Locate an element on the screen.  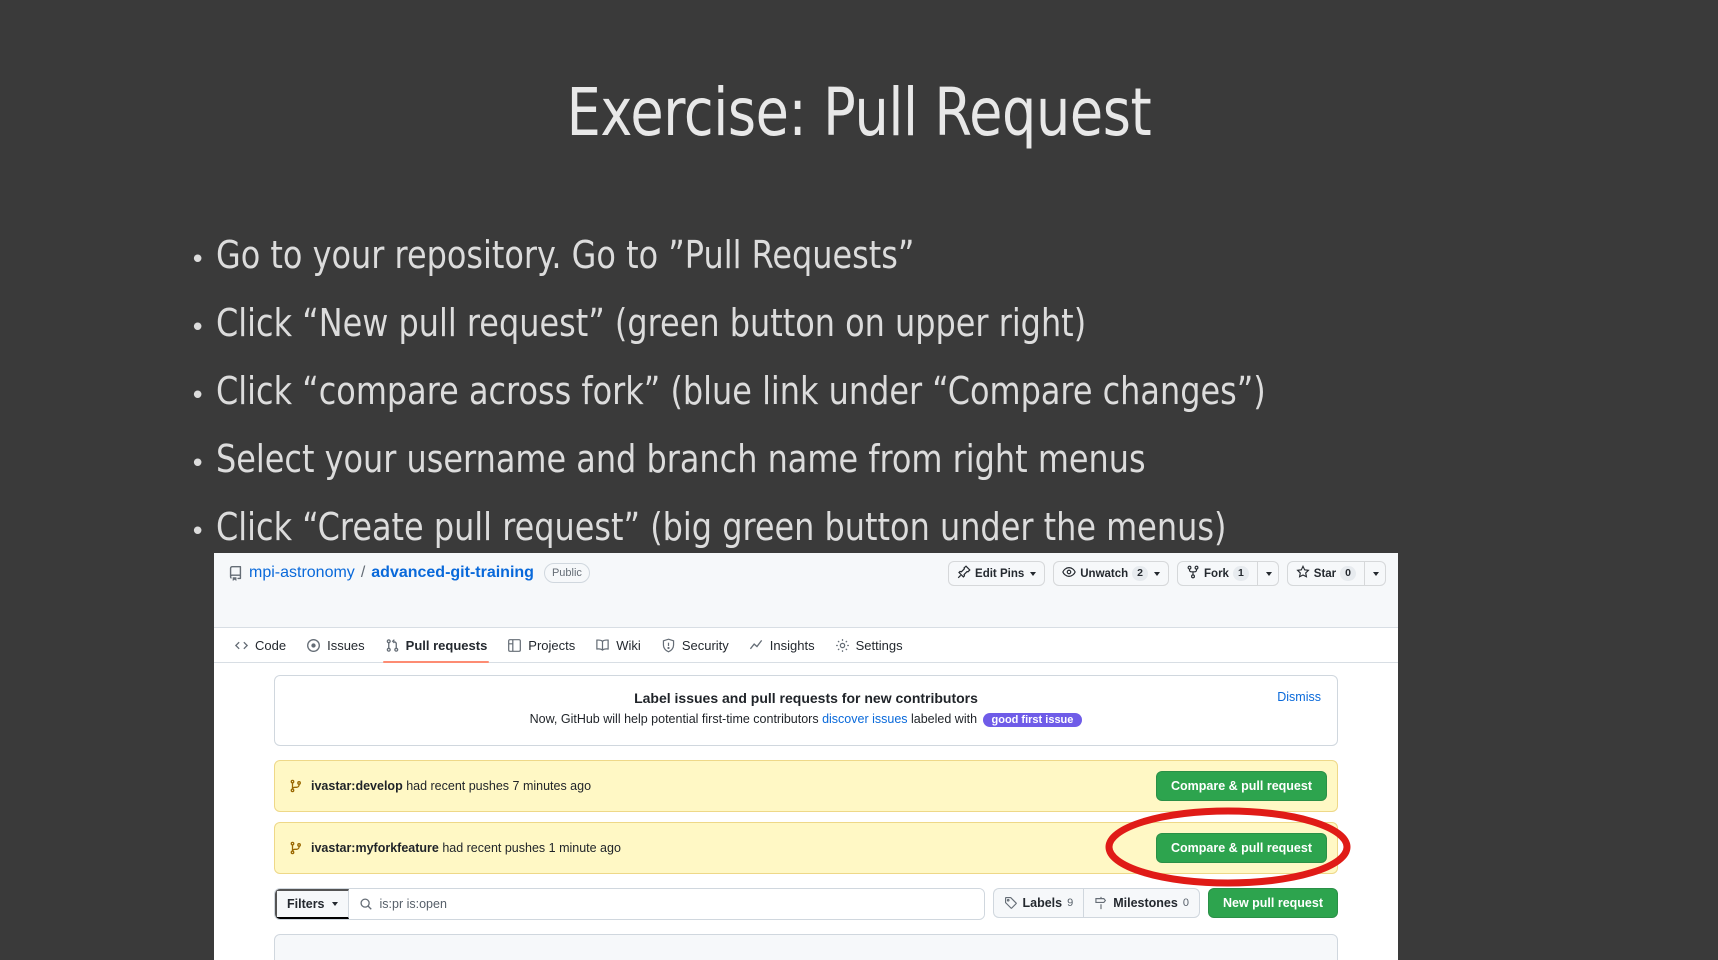
push-row-time: had recent pushes 7 minutes ago is located at coordinates (497, 785).